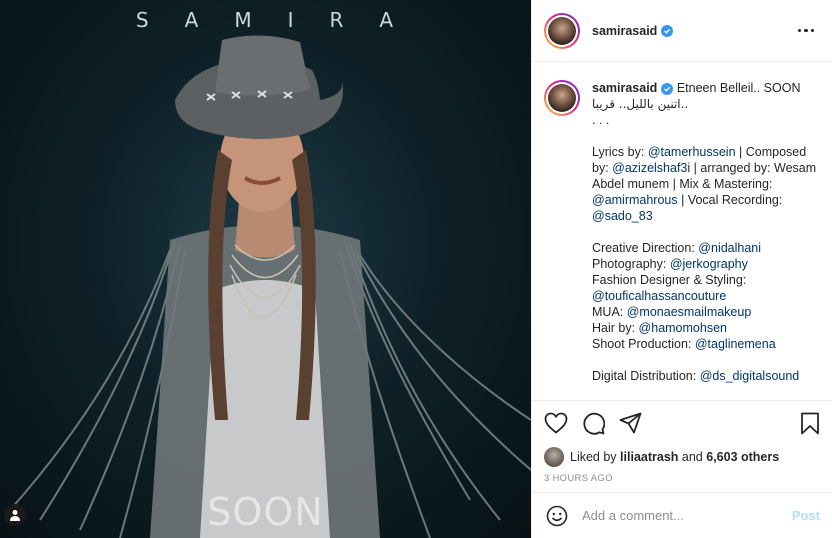 The height and width of the screenshot is (538, 832). I want to click on mention-link: @azizelshaf3i, so click(651, 168).